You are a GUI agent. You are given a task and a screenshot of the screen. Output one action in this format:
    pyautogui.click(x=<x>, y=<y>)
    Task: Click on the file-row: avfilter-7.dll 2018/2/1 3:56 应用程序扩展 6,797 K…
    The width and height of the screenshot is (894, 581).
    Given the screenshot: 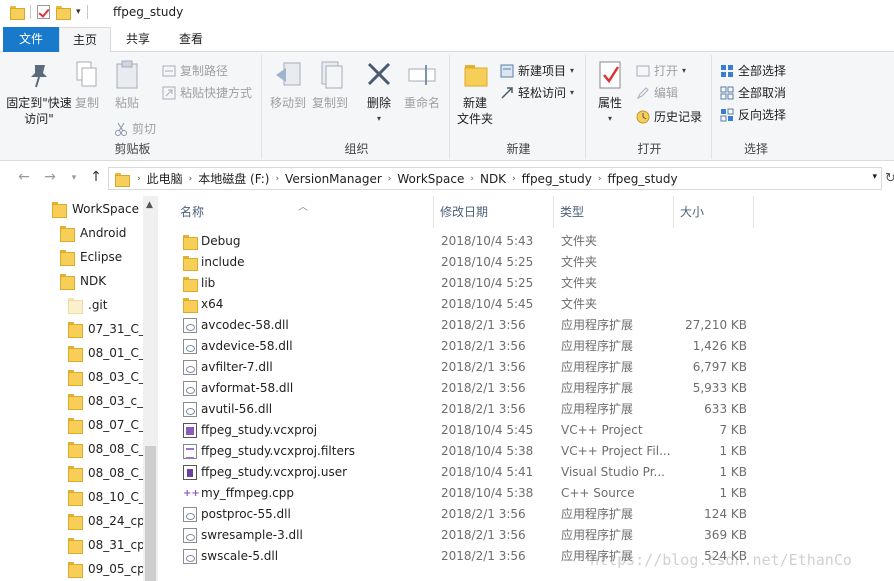 What is the action you would take?
    pyautogui.click(x=526, y=367)
    